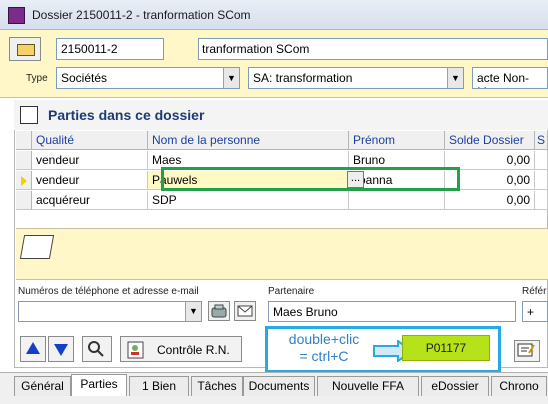 The image size is (548, 404). I want to click on window-title: Dossier 2150011-2 - tranformation SCom, so click(141, 15).